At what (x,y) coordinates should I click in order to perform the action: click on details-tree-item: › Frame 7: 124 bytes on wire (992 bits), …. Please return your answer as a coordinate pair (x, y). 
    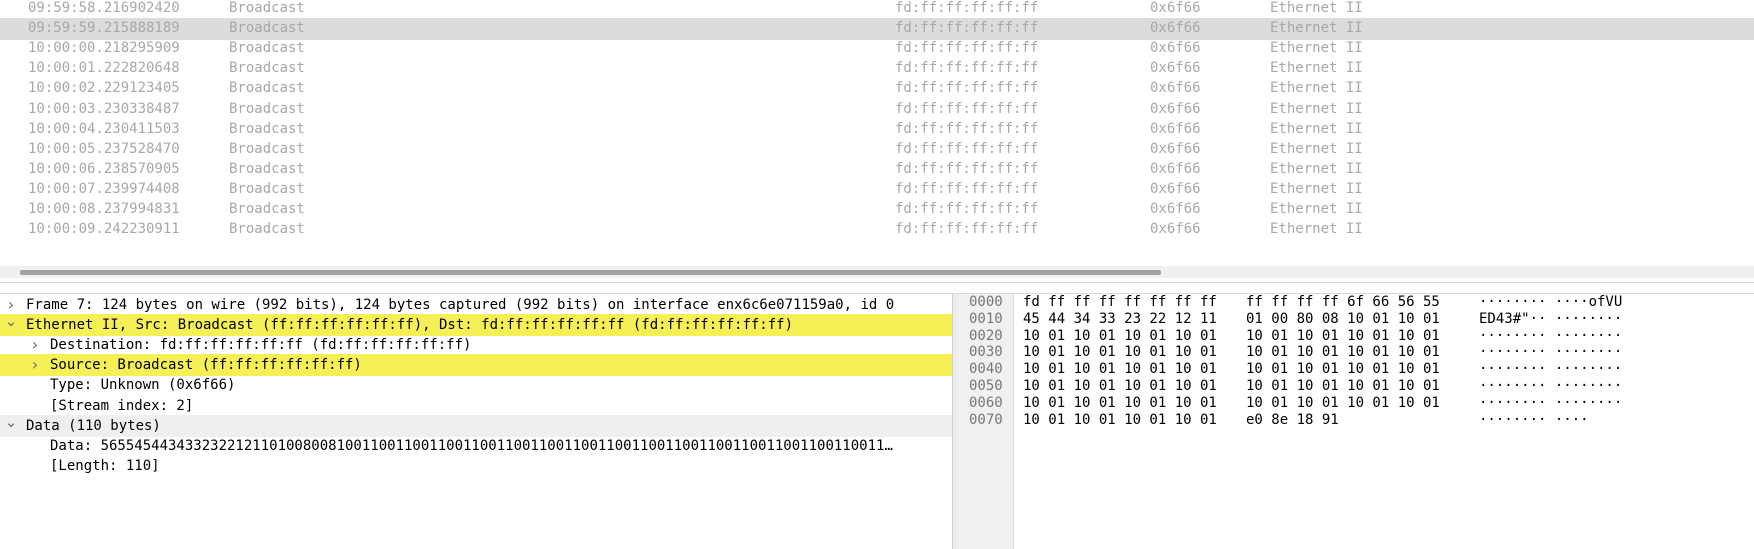
    Looking at the image, I should click on (476, 305).